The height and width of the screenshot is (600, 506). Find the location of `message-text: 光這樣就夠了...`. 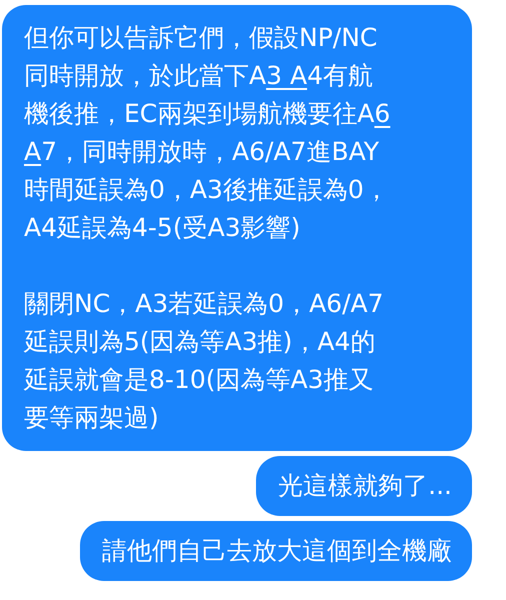

message-text: 光這樣就夠了... is located at coordinates (365, 486).